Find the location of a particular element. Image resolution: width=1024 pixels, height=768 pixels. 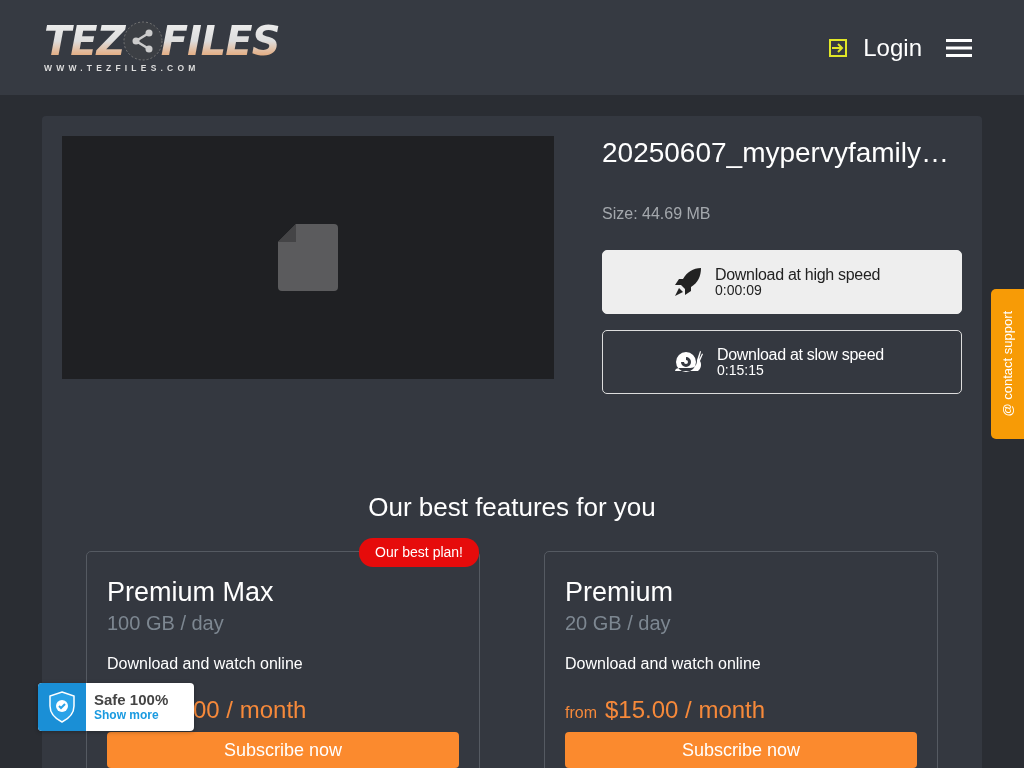

rocket-icon is located at coordinates (688, 282).